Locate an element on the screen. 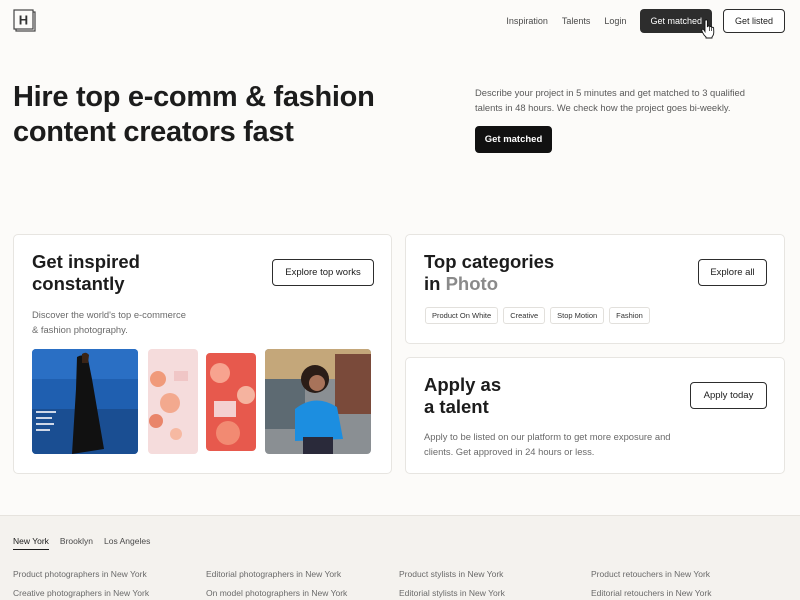 Image resolution: width=800 pixels, height=600 pixels. footer-link: Editorial stylists in New York is located at coordinates (452, 594).